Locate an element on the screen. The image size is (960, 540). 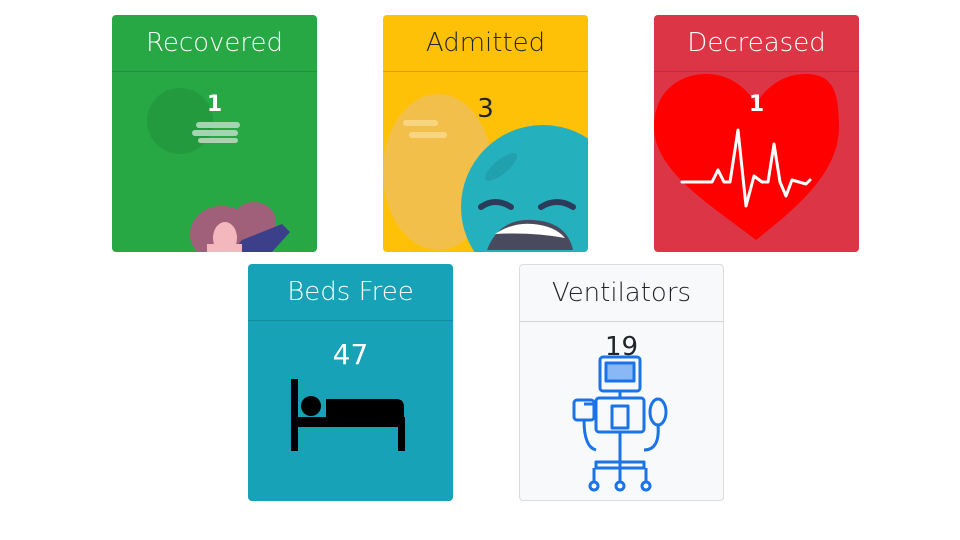
card-recovered: Recovered 1 is located at coordinates (214, 133).